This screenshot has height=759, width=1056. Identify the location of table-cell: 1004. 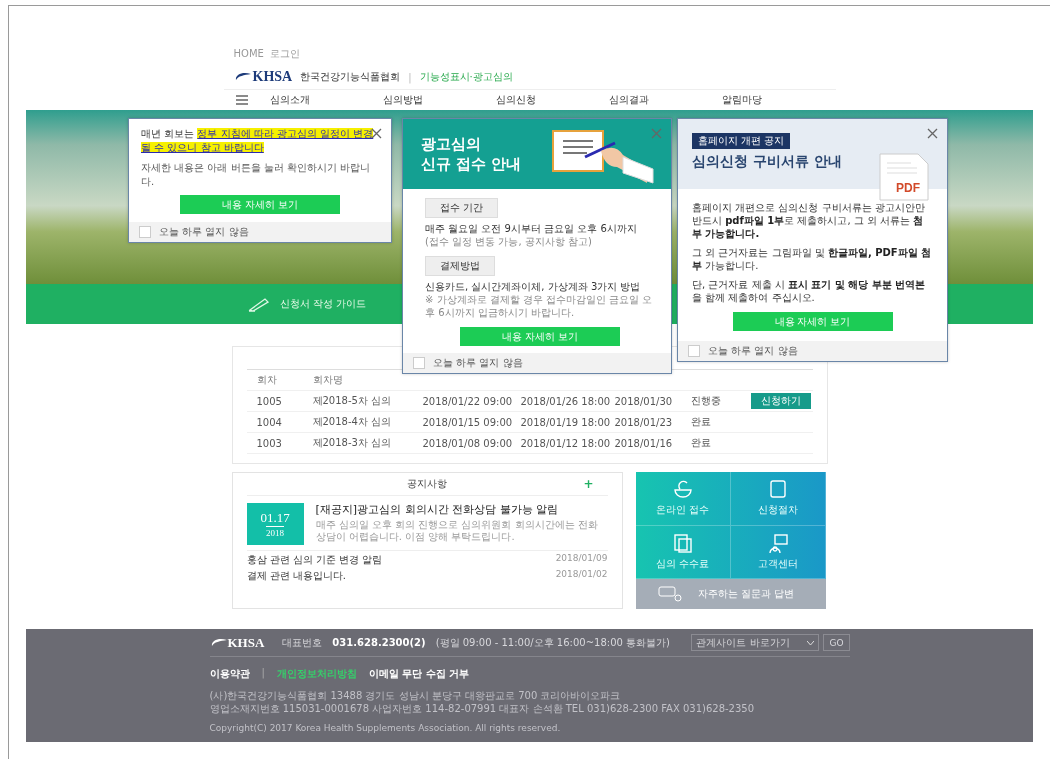
(269, 422).